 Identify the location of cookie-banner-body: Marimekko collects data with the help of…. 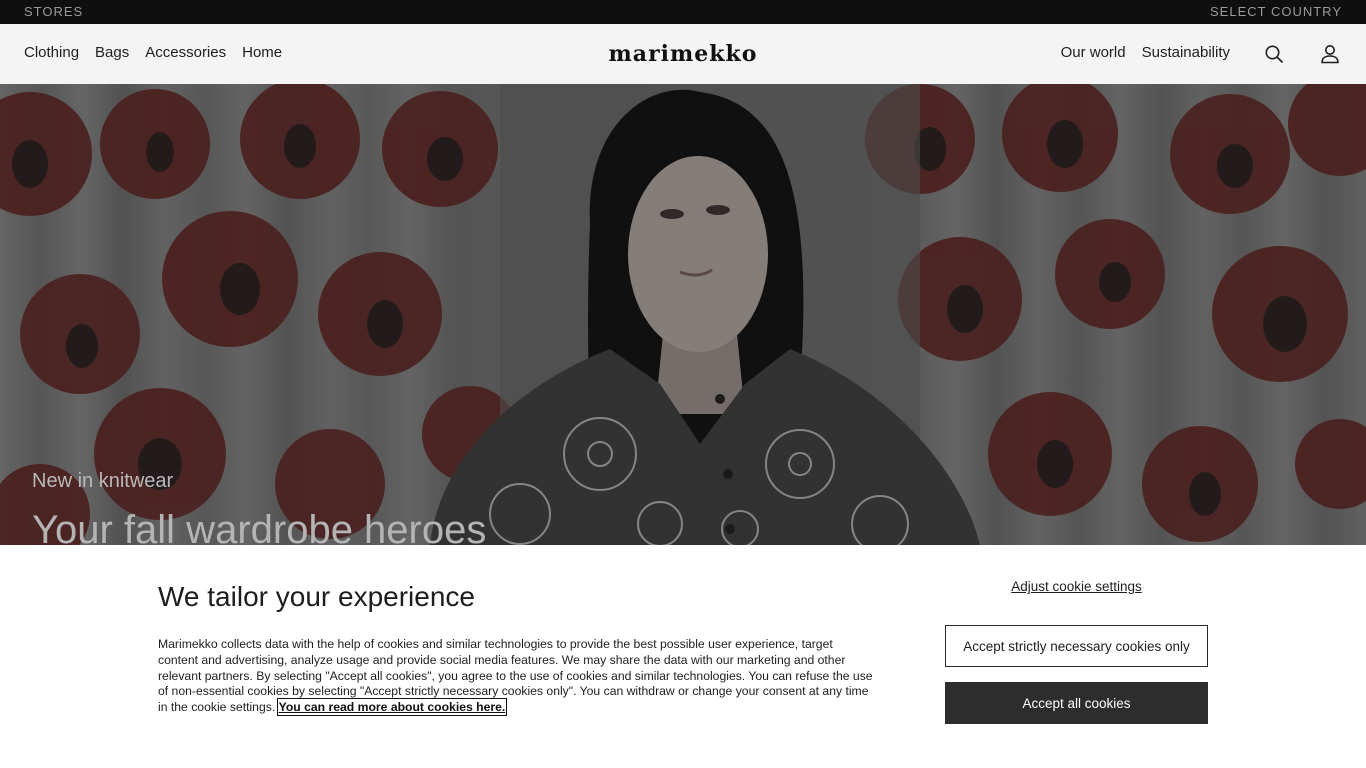
(515, 676).